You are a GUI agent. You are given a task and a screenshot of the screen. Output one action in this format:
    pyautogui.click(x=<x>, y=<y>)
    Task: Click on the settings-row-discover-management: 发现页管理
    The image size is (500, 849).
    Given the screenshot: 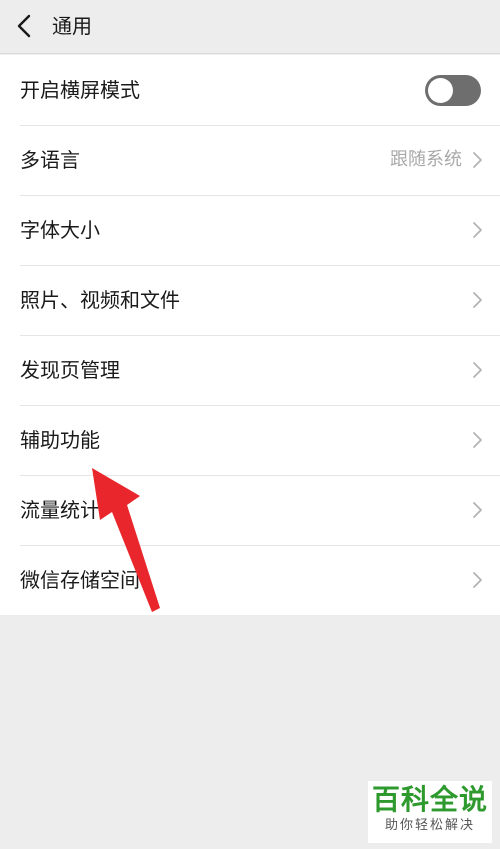 What is the action you would take?
    pyautogui.click(x=250, y=370)
    